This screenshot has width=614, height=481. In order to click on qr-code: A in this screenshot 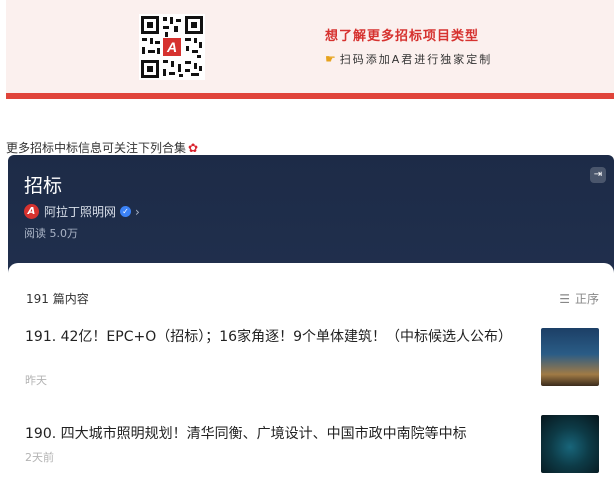, I will do `click(172, 47)`.